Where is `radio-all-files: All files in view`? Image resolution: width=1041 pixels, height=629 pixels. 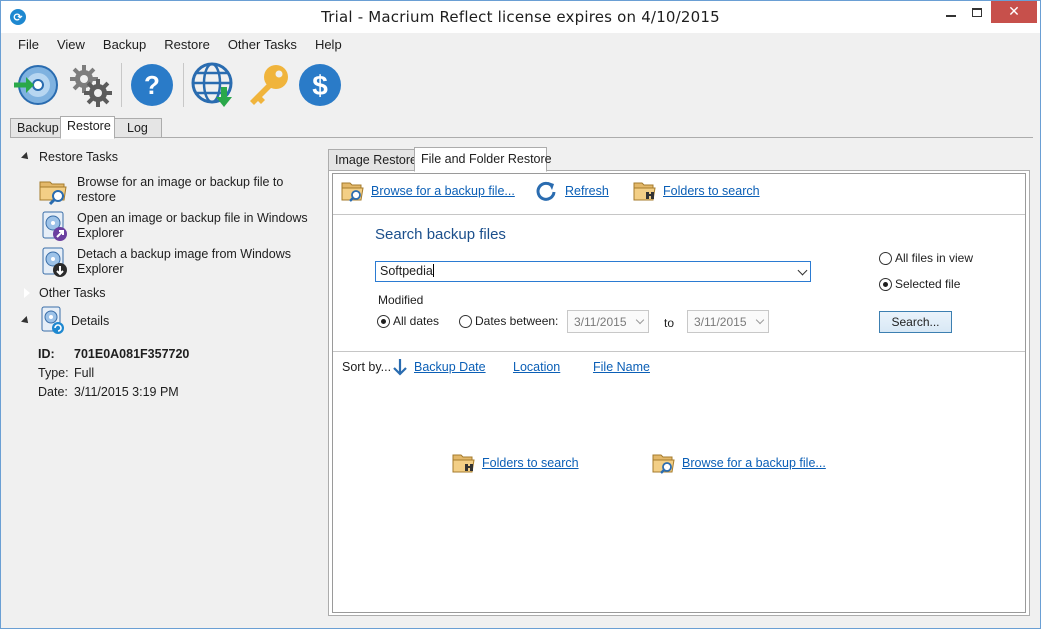 radio-all-files: All files in view is located at coordinates (926, 258).